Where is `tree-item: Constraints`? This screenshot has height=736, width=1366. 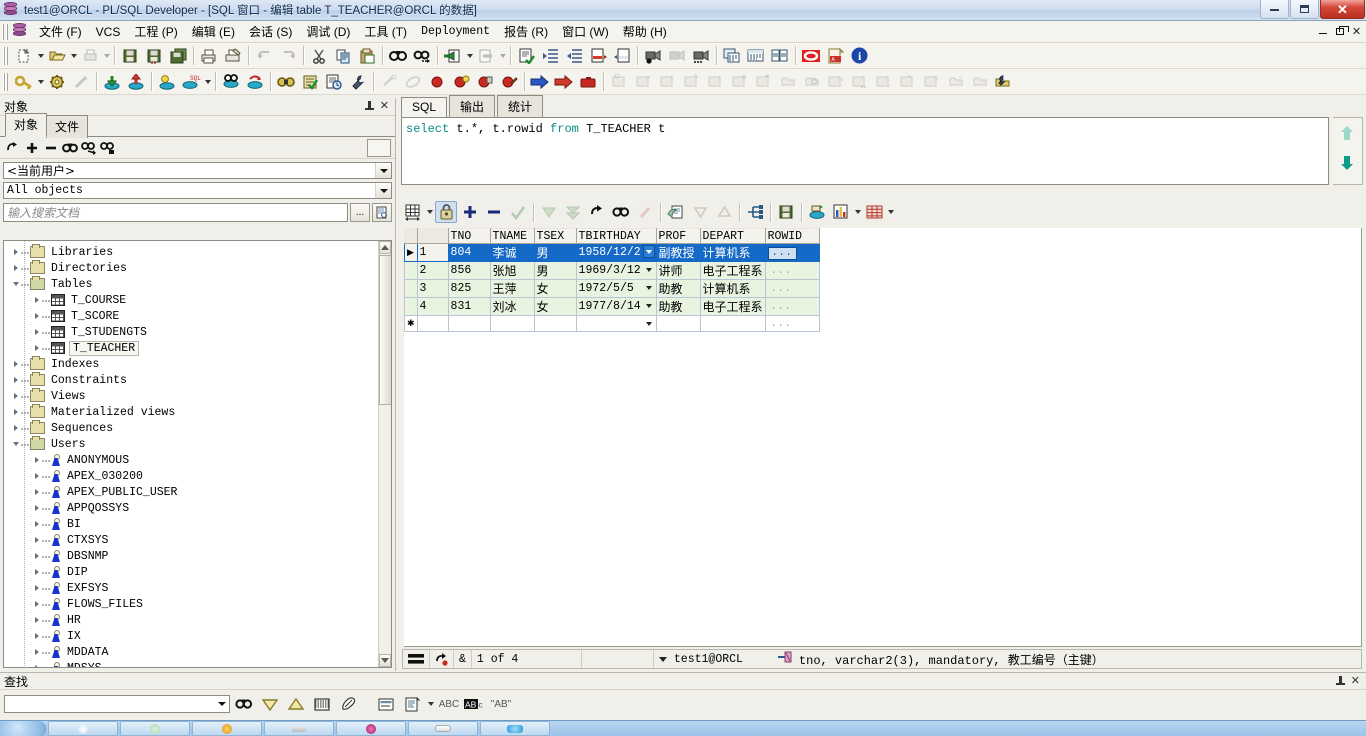
tree-item: Constraints is located at coordinates (191, 380).